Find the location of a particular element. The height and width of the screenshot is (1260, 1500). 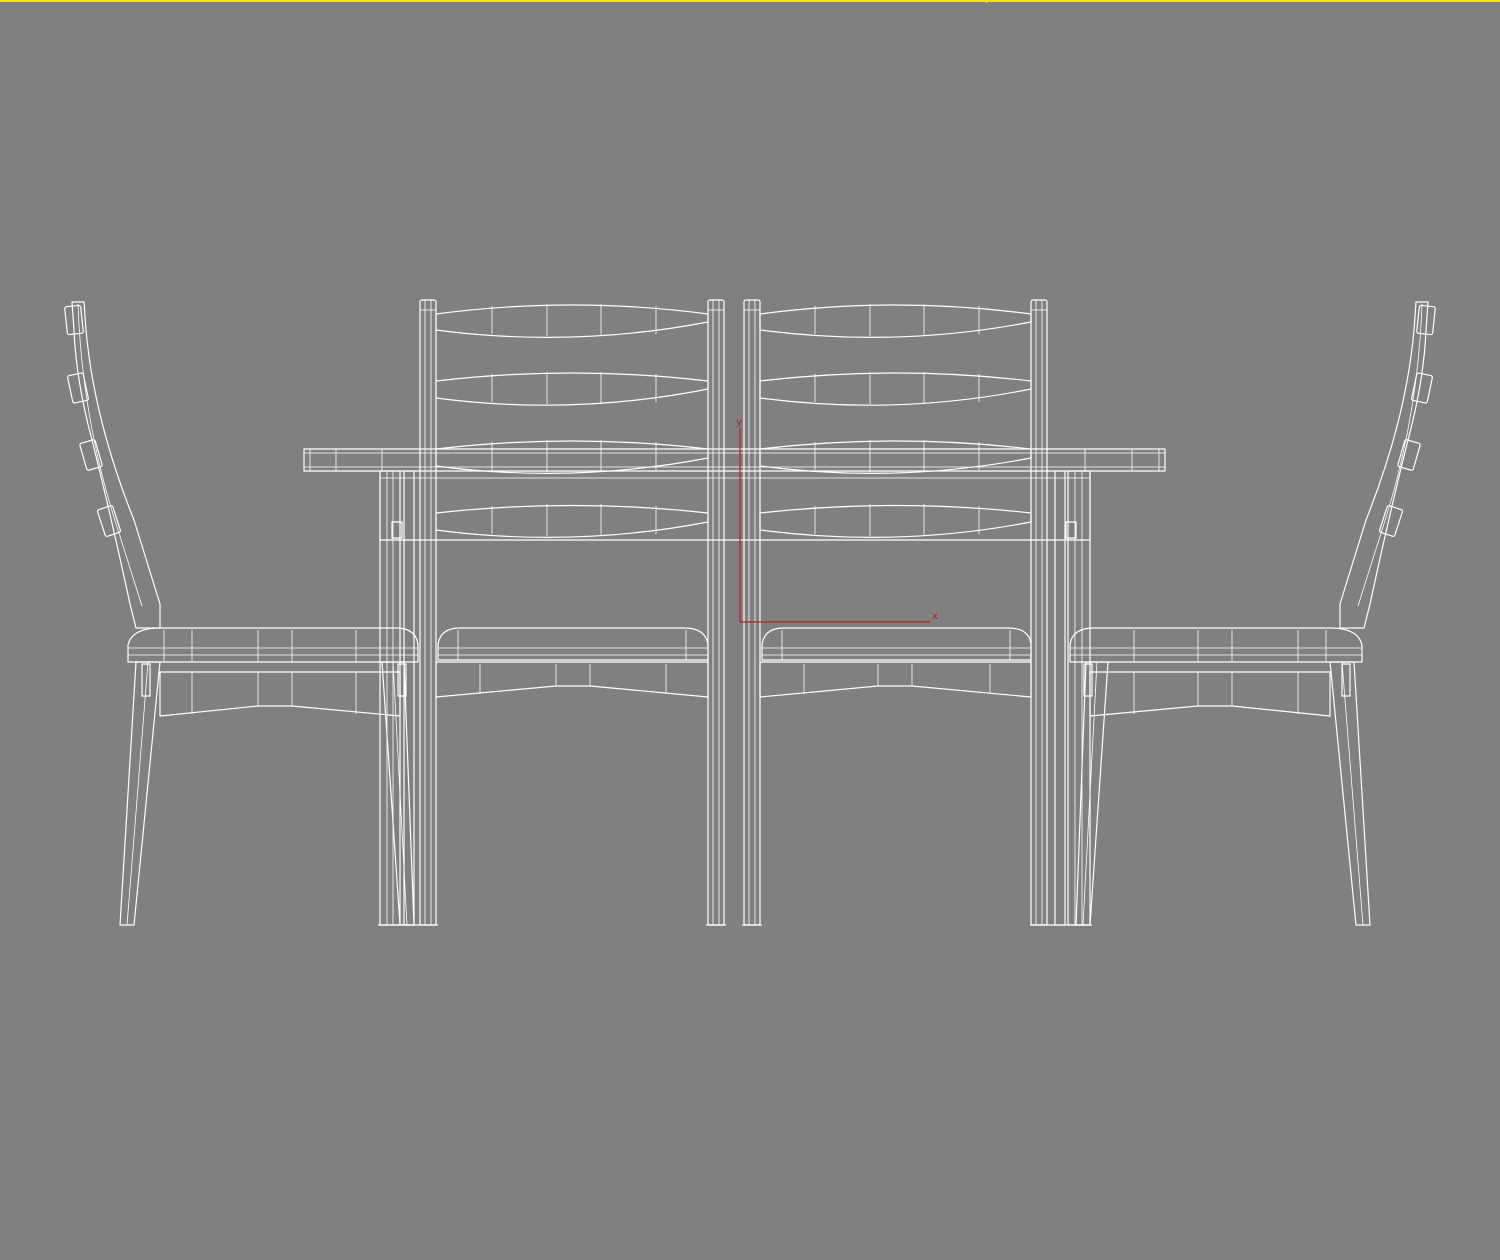

chair-front-leg is located at coordinates (1092, 793).